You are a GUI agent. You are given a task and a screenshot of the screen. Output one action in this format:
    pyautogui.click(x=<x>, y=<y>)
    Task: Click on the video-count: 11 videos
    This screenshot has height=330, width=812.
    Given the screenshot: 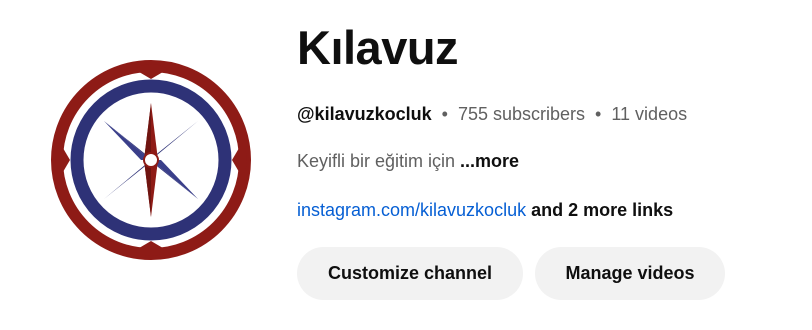 What is the action you would take?
    pyautogui.click(x=649, y=114)
    